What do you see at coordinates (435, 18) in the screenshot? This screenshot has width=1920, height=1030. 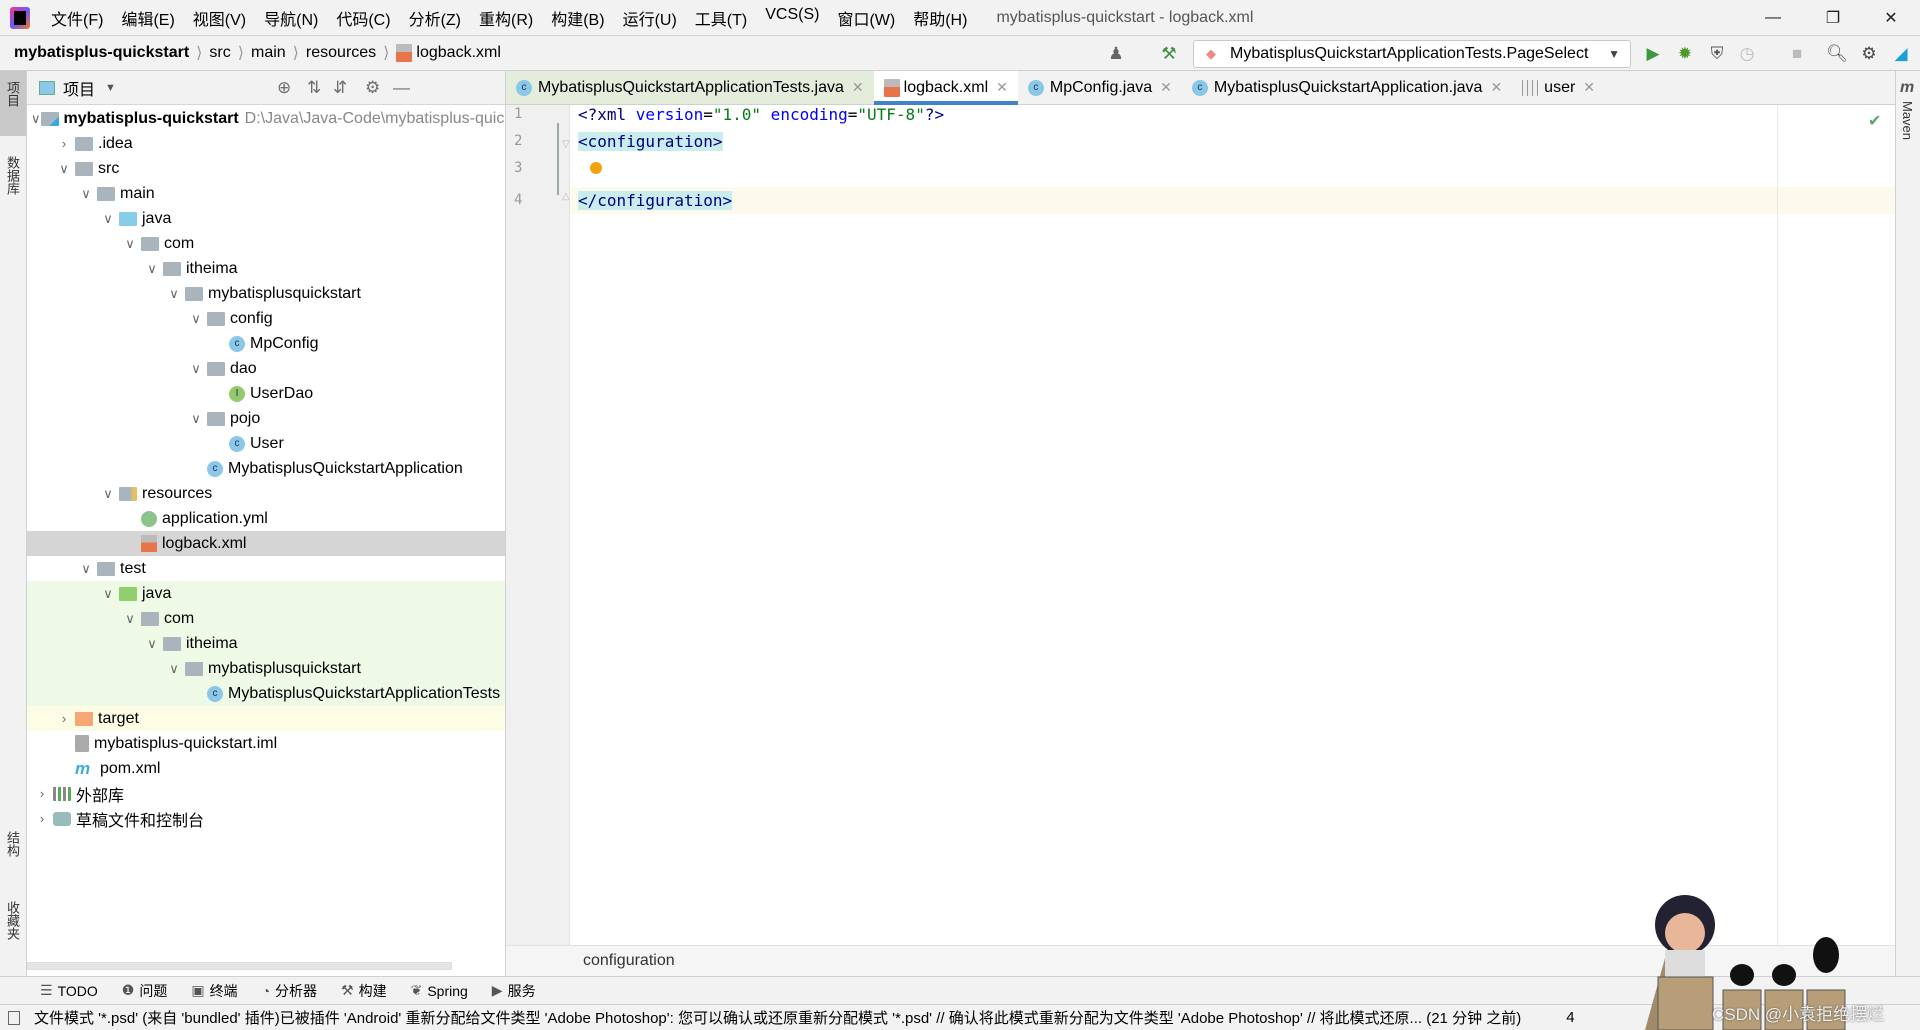 I see `menu-item: 分析(Z)` at bounding box center [435, 18].